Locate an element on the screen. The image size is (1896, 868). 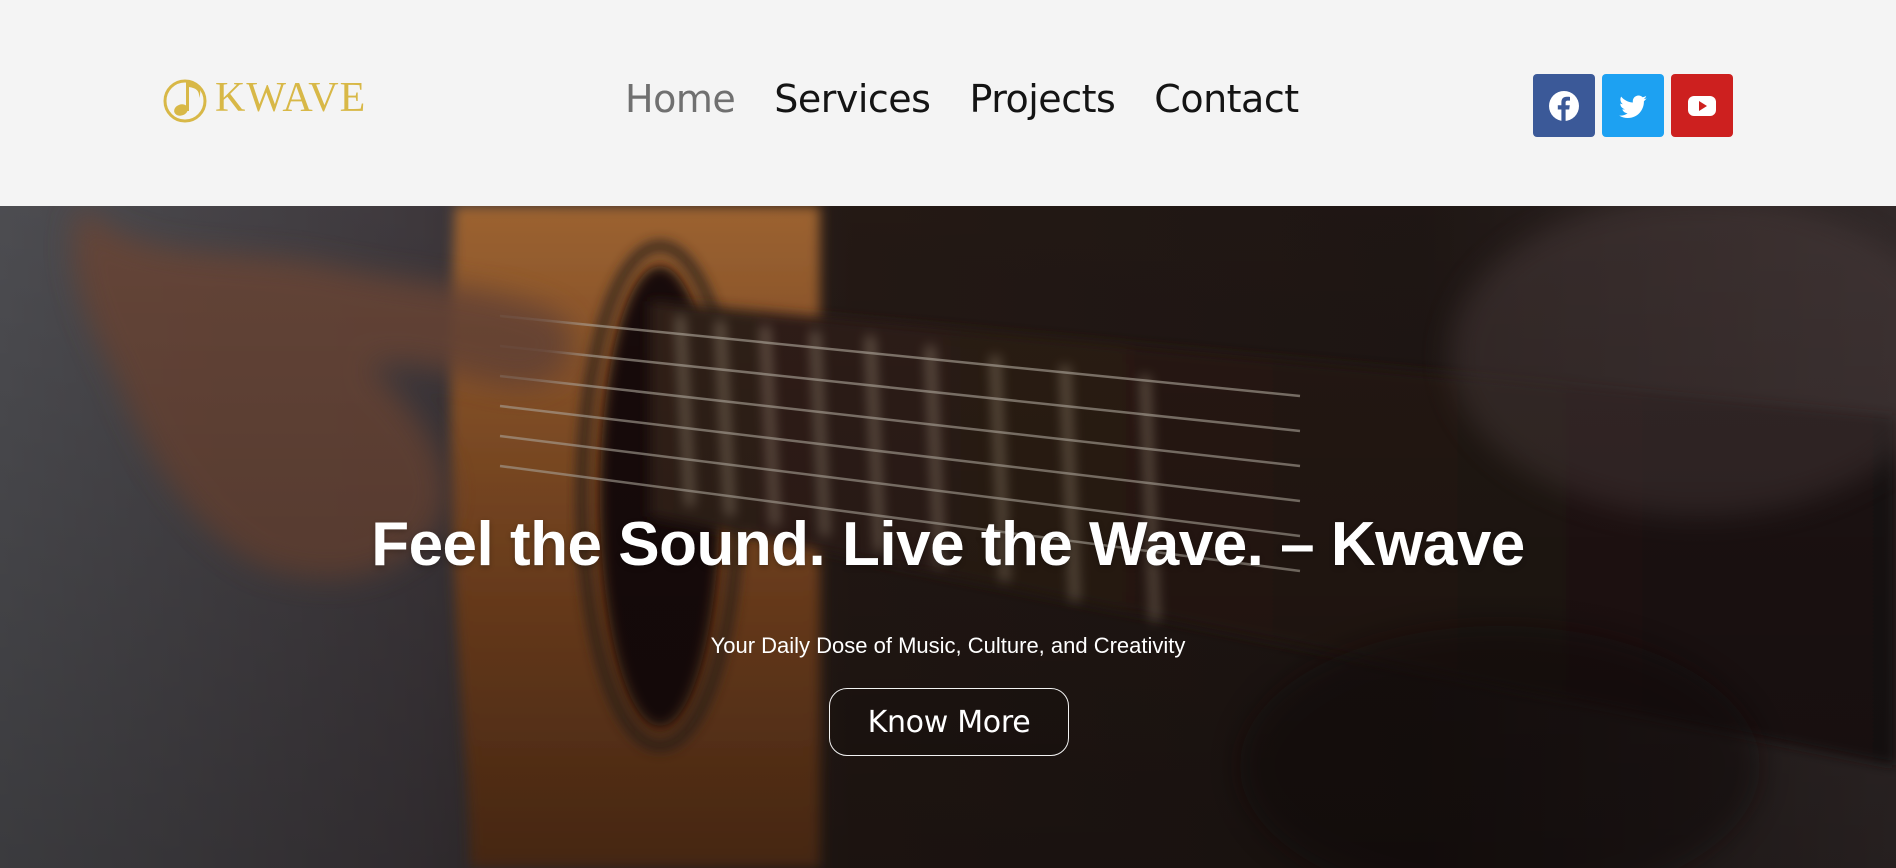
music-note-icon is located at coordinates (185, 101).